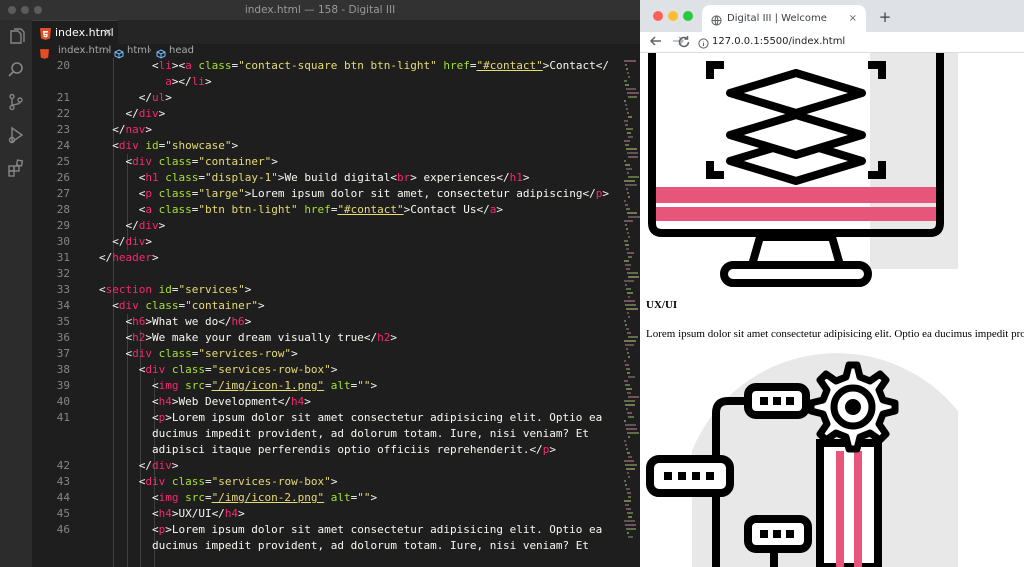  Describe the element at coordinates (16, 102) in the screenshot. I see `source-control-icon` at that location.